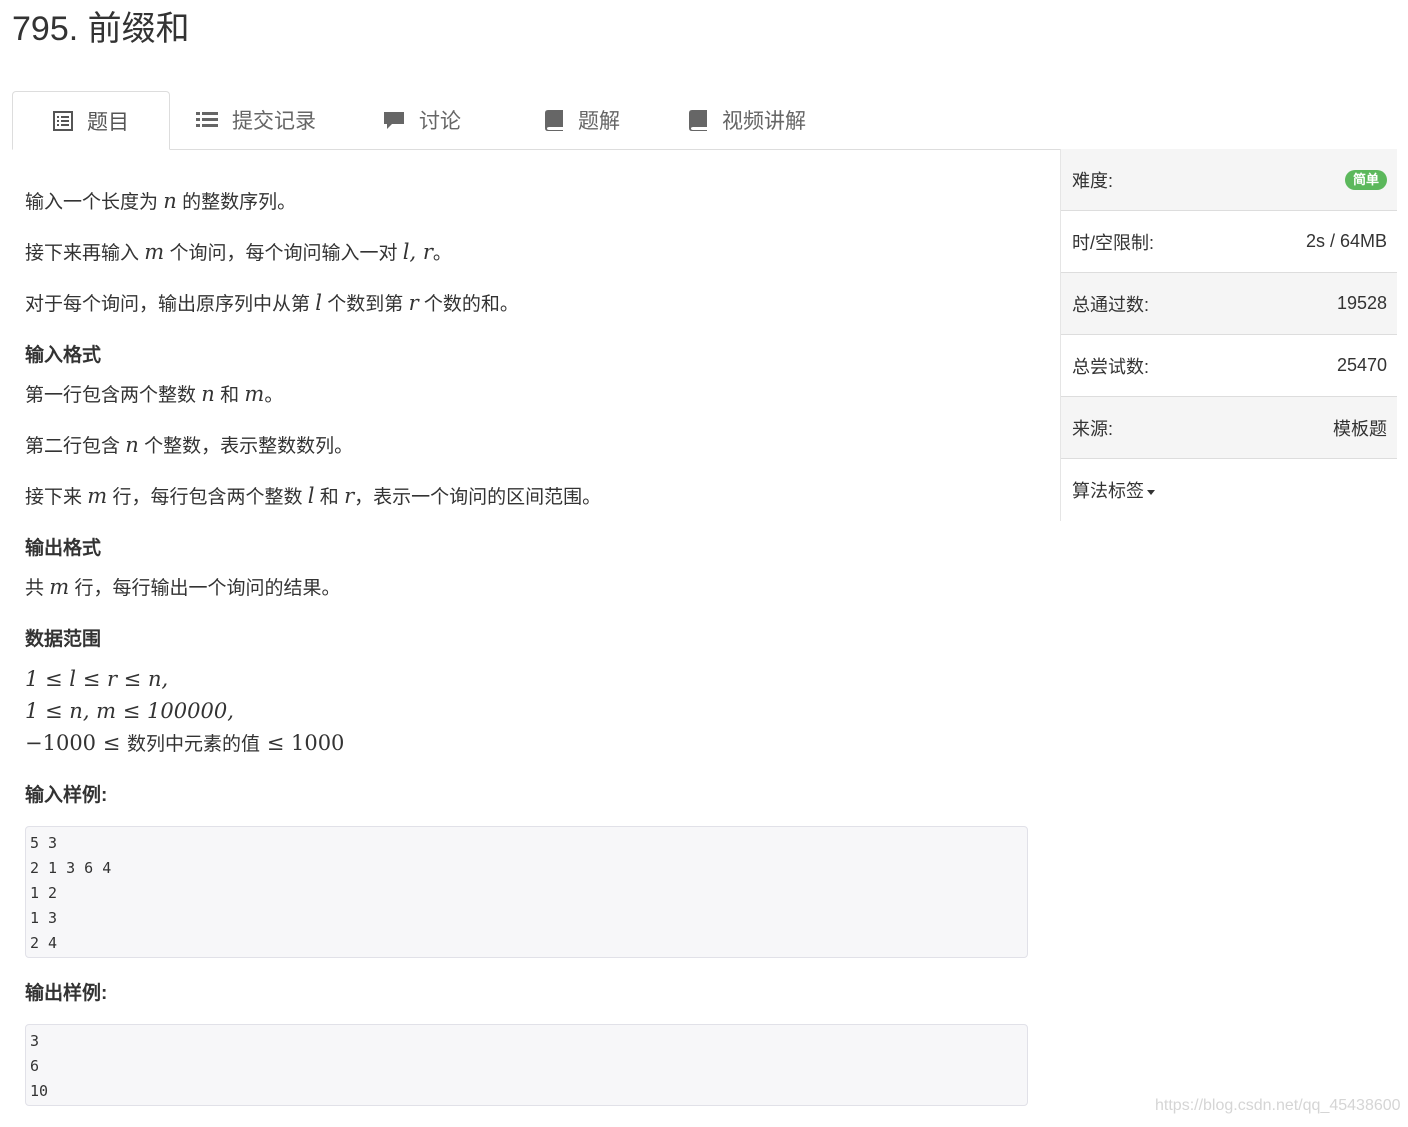 This screenshot has height=1127, width=1408. What do you see at coordinates (599, 121) in the screenshot?
I see `tab-label: 题解` at bounding box center [599, 121].